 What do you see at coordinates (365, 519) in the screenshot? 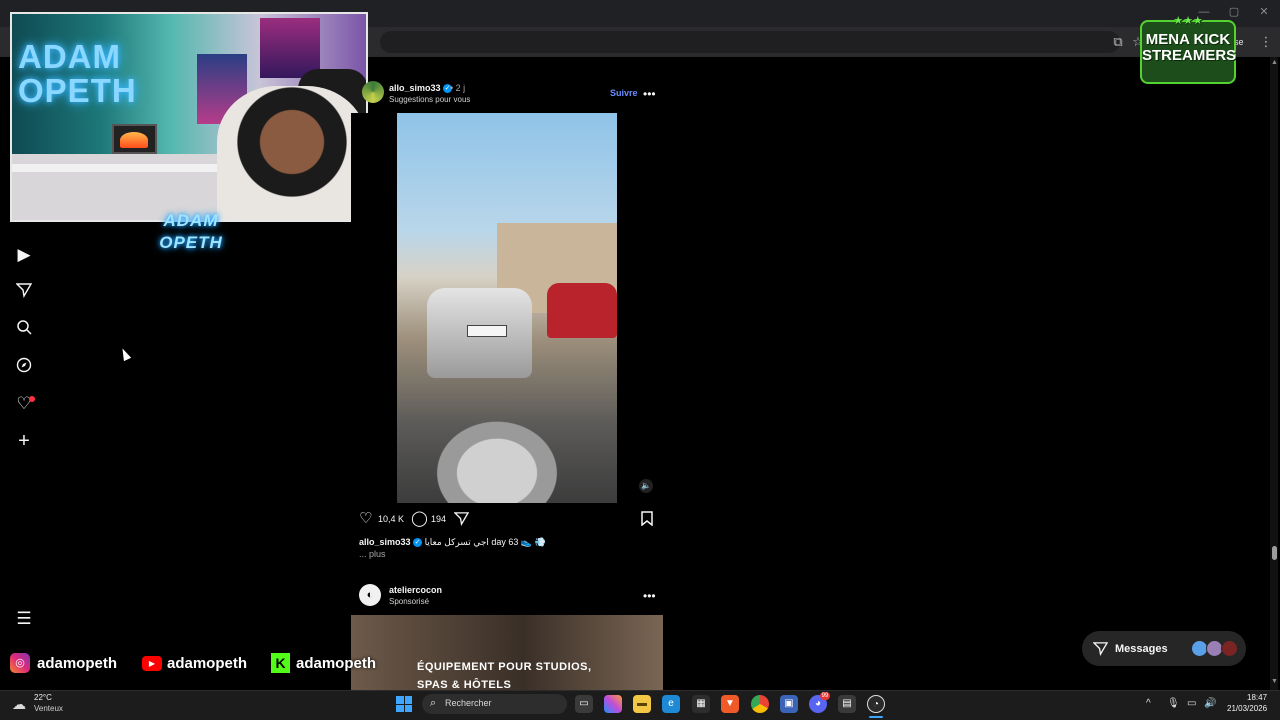
I see `like-icon: ♡` at bounding box center [365, 519].